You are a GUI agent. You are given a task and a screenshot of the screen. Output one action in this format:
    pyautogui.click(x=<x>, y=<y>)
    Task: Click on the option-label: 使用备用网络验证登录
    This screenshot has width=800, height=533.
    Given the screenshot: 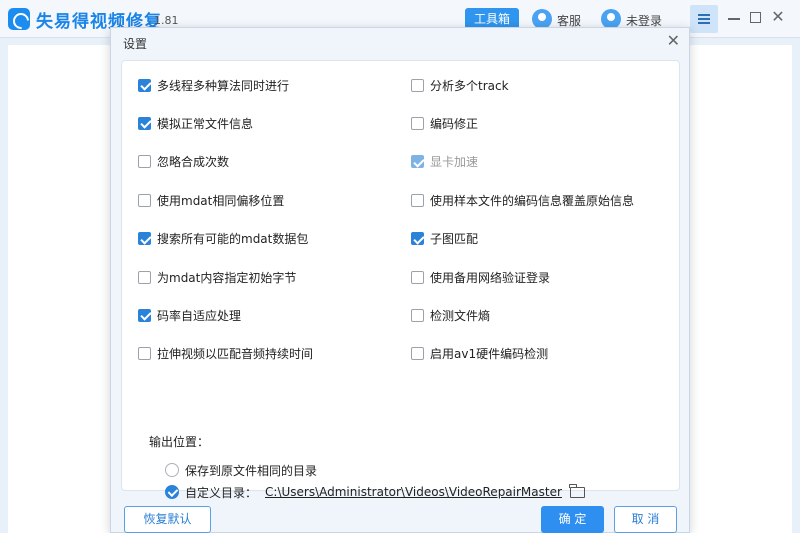 What is the action you would take?
    pyautogui.click(x=490, y=277)
    